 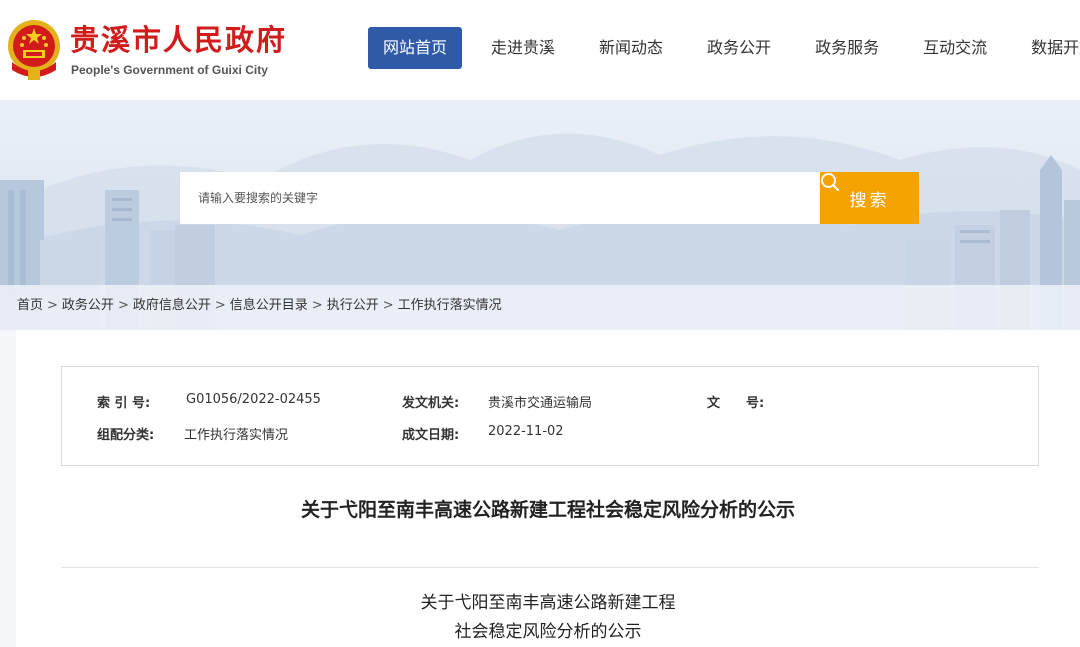 What do you see at coordinates (631, 48) in the screenshot?
I see `nav-item-news: 新闻动态` at bounding box center [631, 48].